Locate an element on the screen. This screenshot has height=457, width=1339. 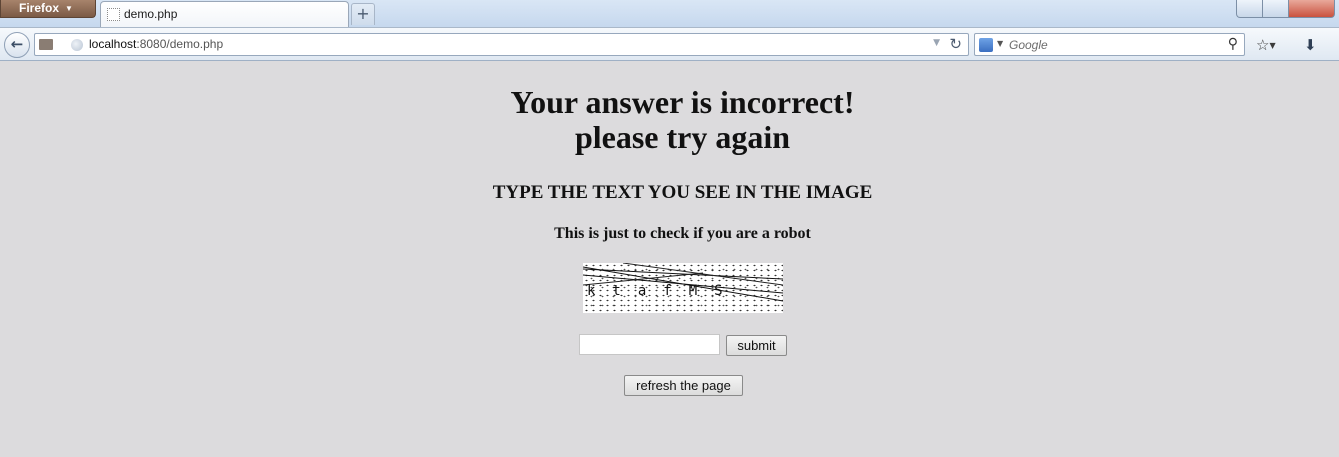
search-input is located at coordinates (1109, 44).